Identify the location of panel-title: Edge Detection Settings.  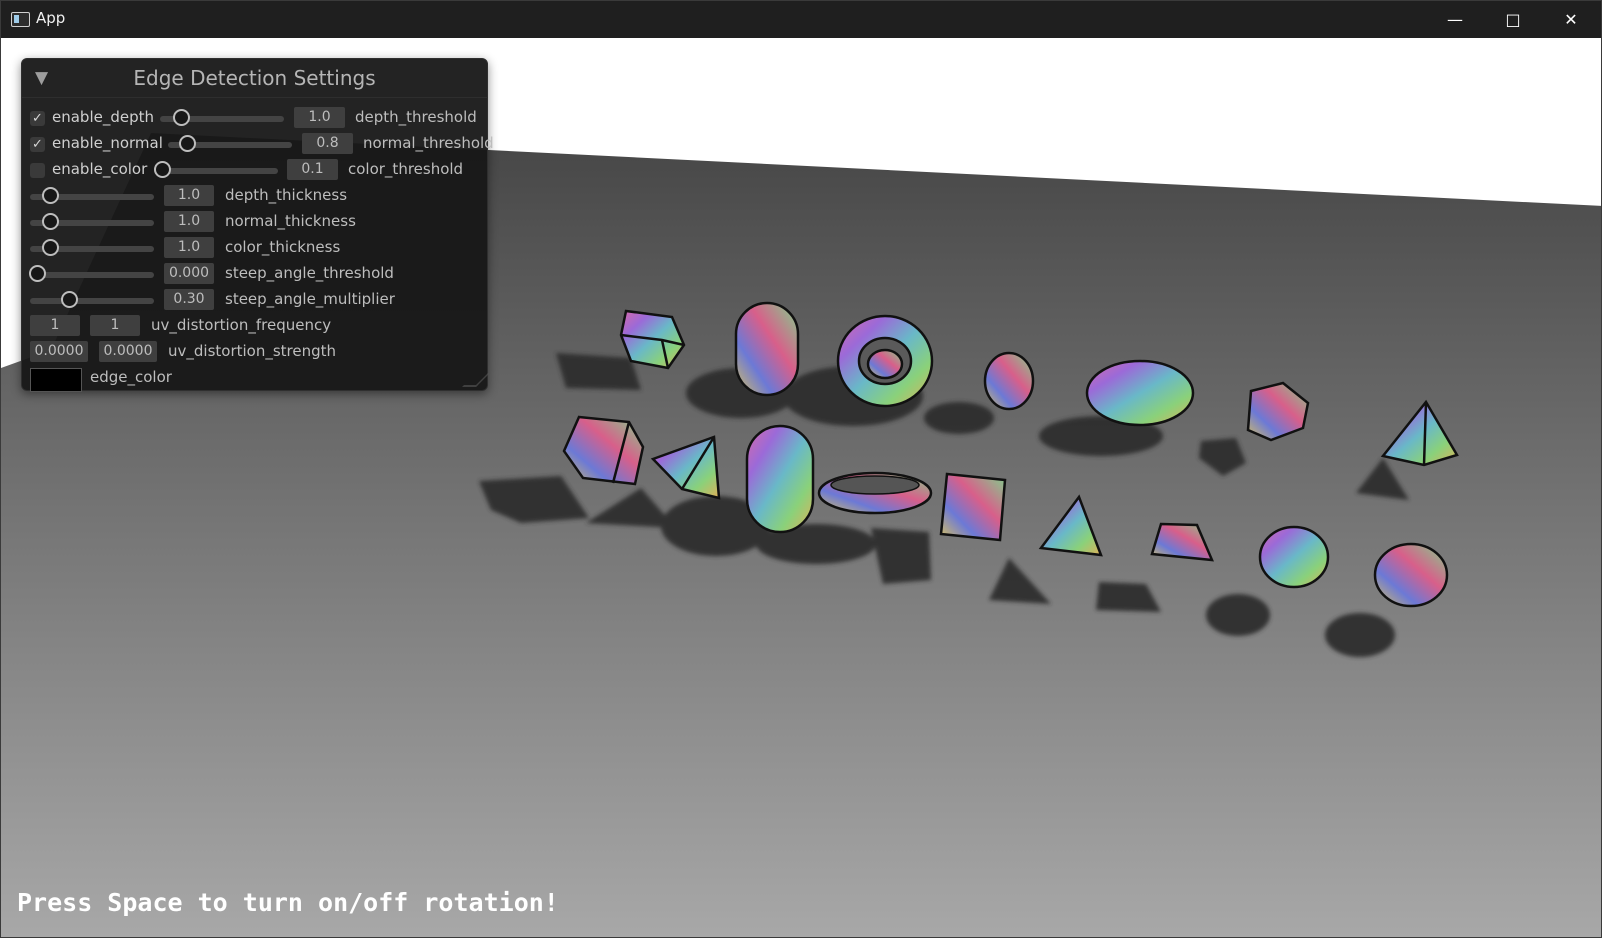
(254, 78).